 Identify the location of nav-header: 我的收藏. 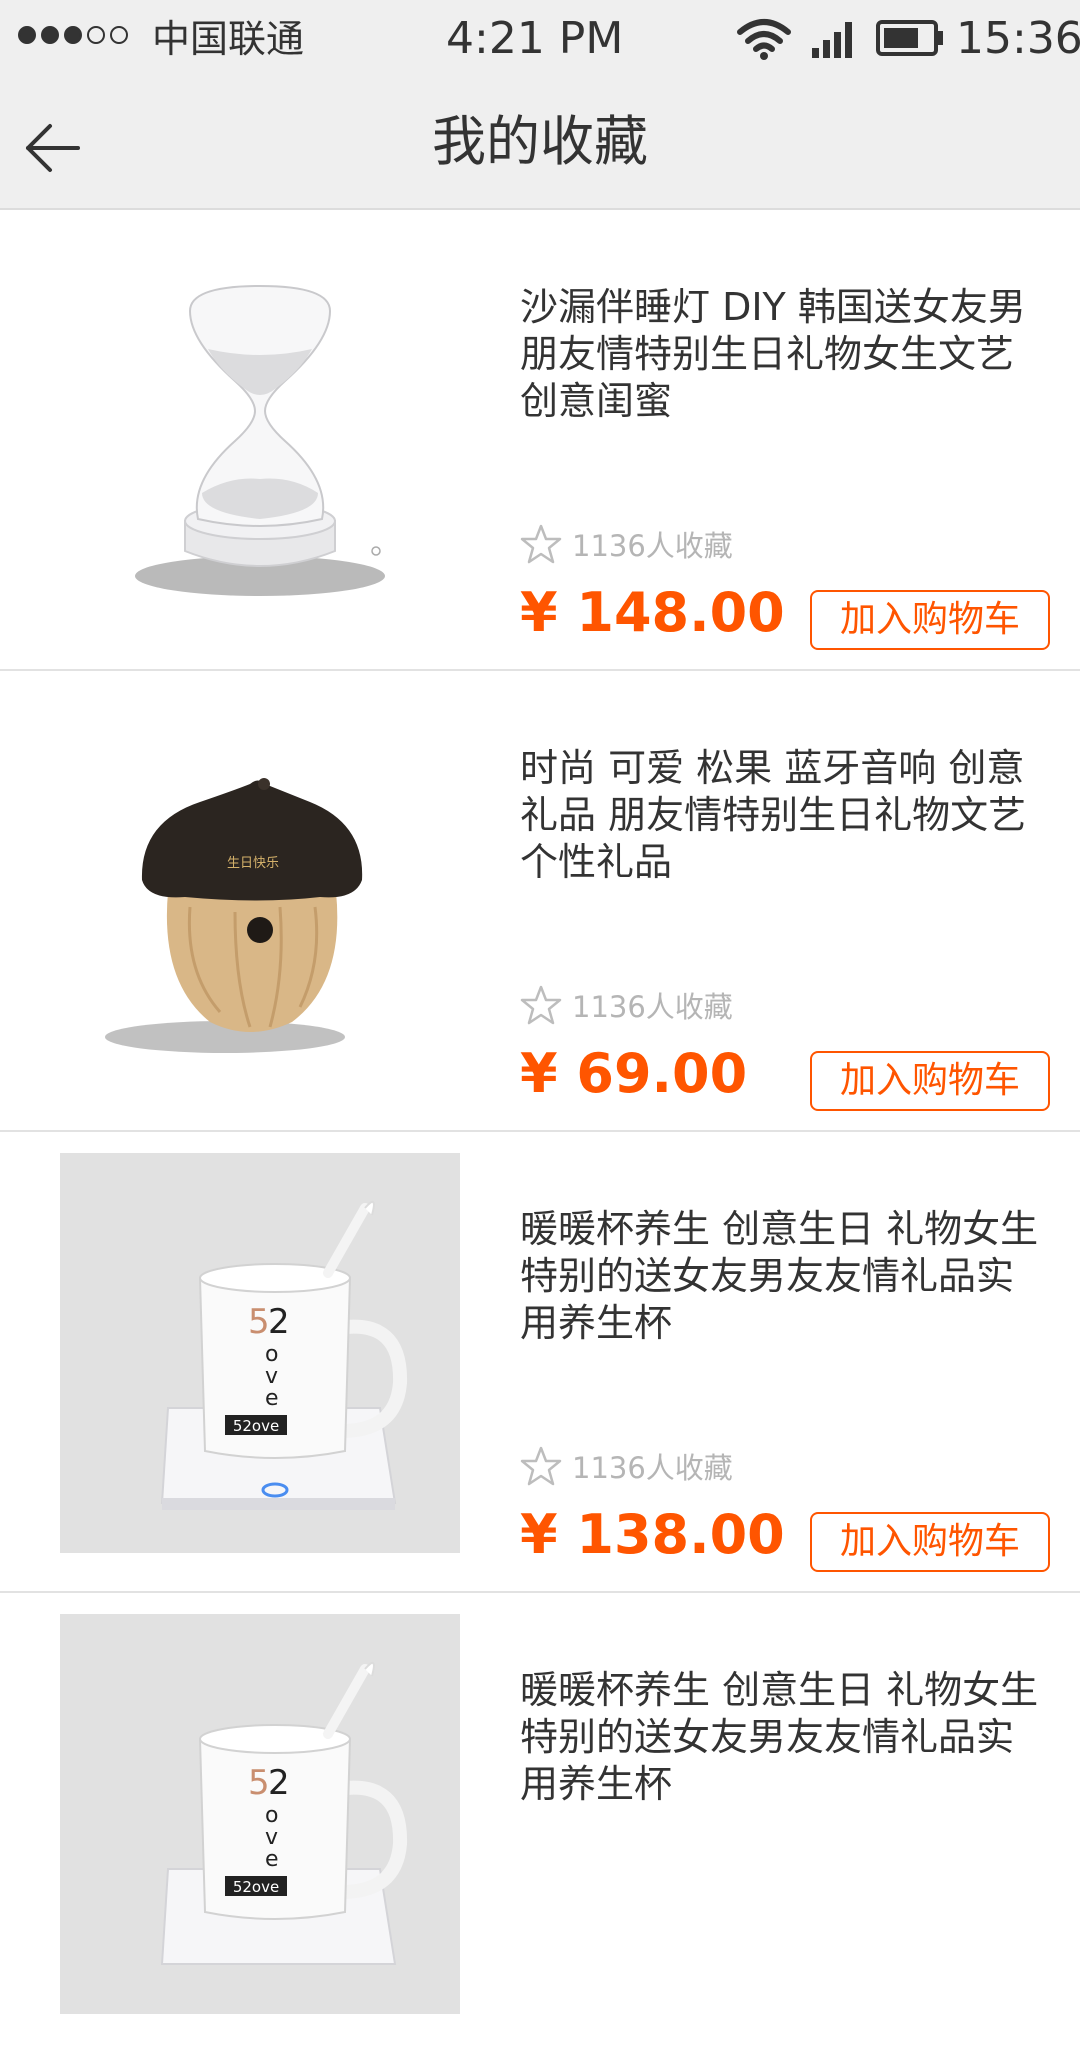
(540, 144).